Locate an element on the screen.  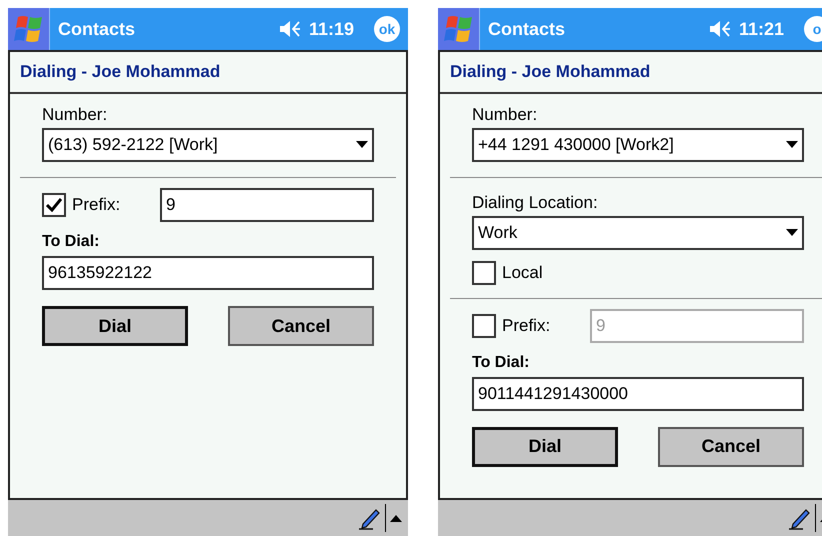
clock-time: 11:21 is located at coordinates (761, 29).